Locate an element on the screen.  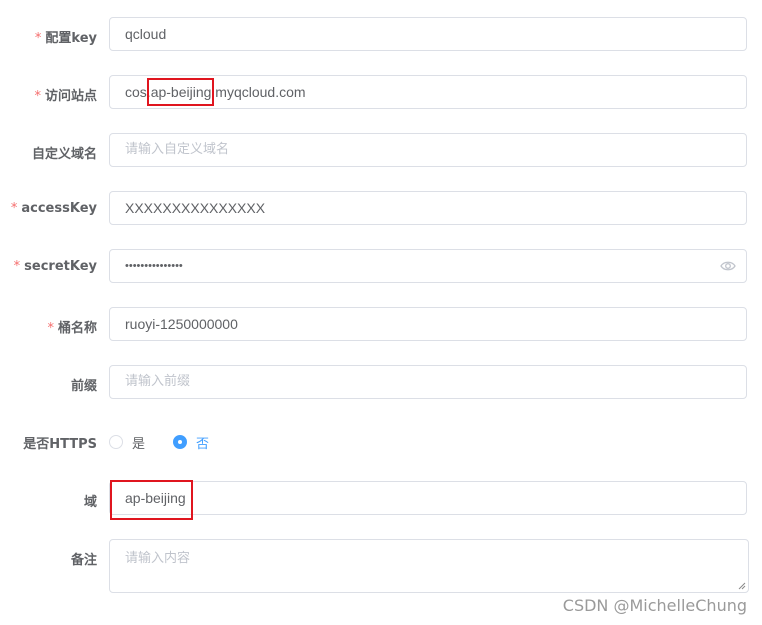
https-radio-yes: 是 is located at coordinates (127, 442).